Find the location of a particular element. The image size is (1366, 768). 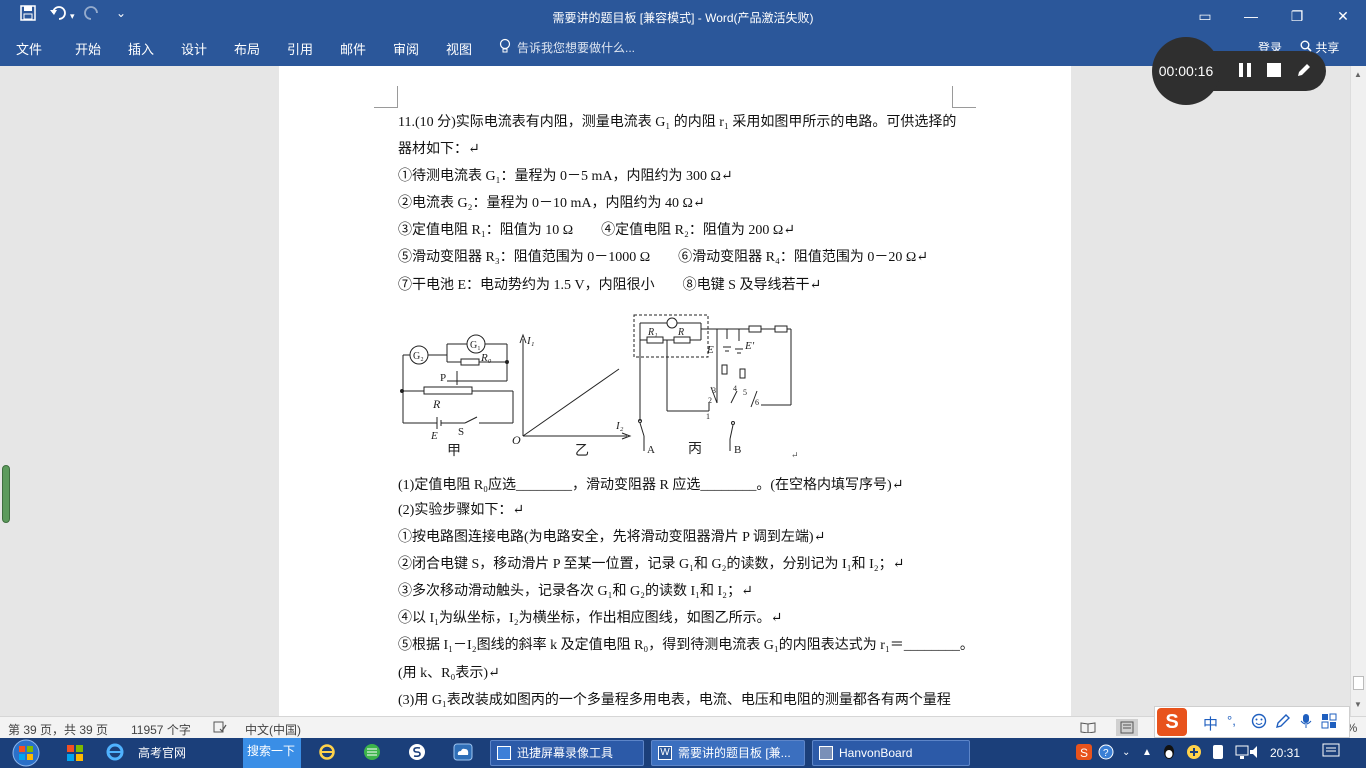

tab-insert: 插入 is located at coordinates (141, 48).